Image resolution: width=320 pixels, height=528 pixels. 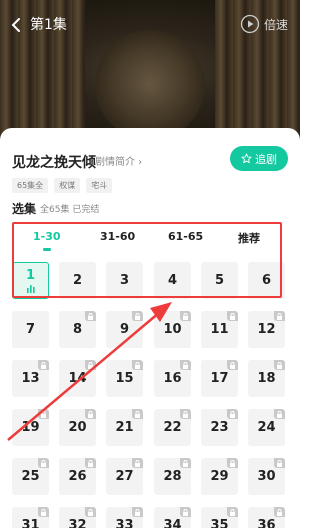 I want to click on annotation-highlight-box, so click(x=147, y=260).